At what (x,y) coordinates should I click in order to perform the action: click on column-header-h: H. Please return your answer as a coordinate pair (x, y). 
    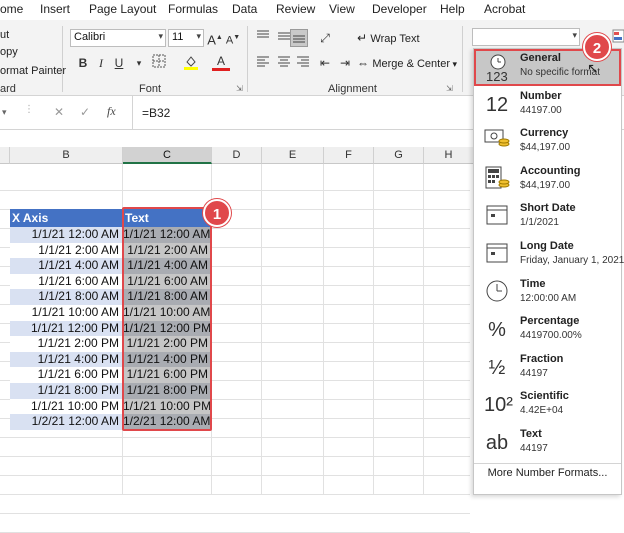
    Looking at the image, I should click on (449, 155).